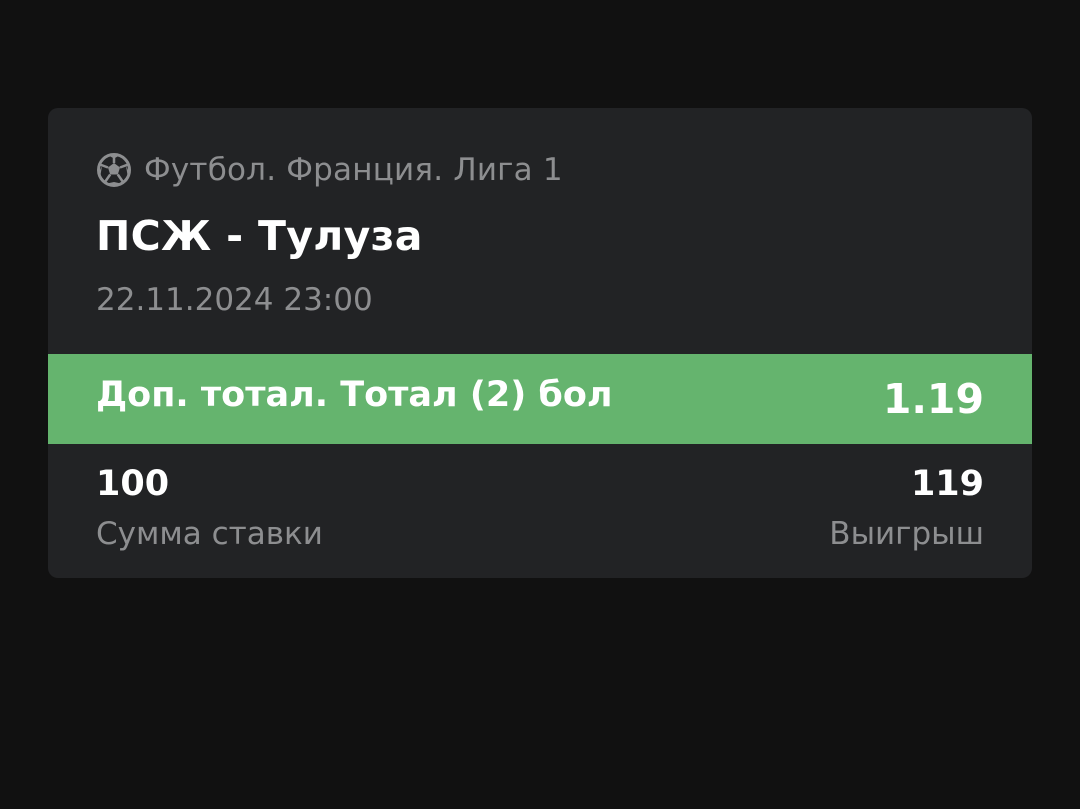 The image size is (1080, 809). Describe the element at coordinates (947, 484) in the screenshot. I see `win-amount: 119` at that location.